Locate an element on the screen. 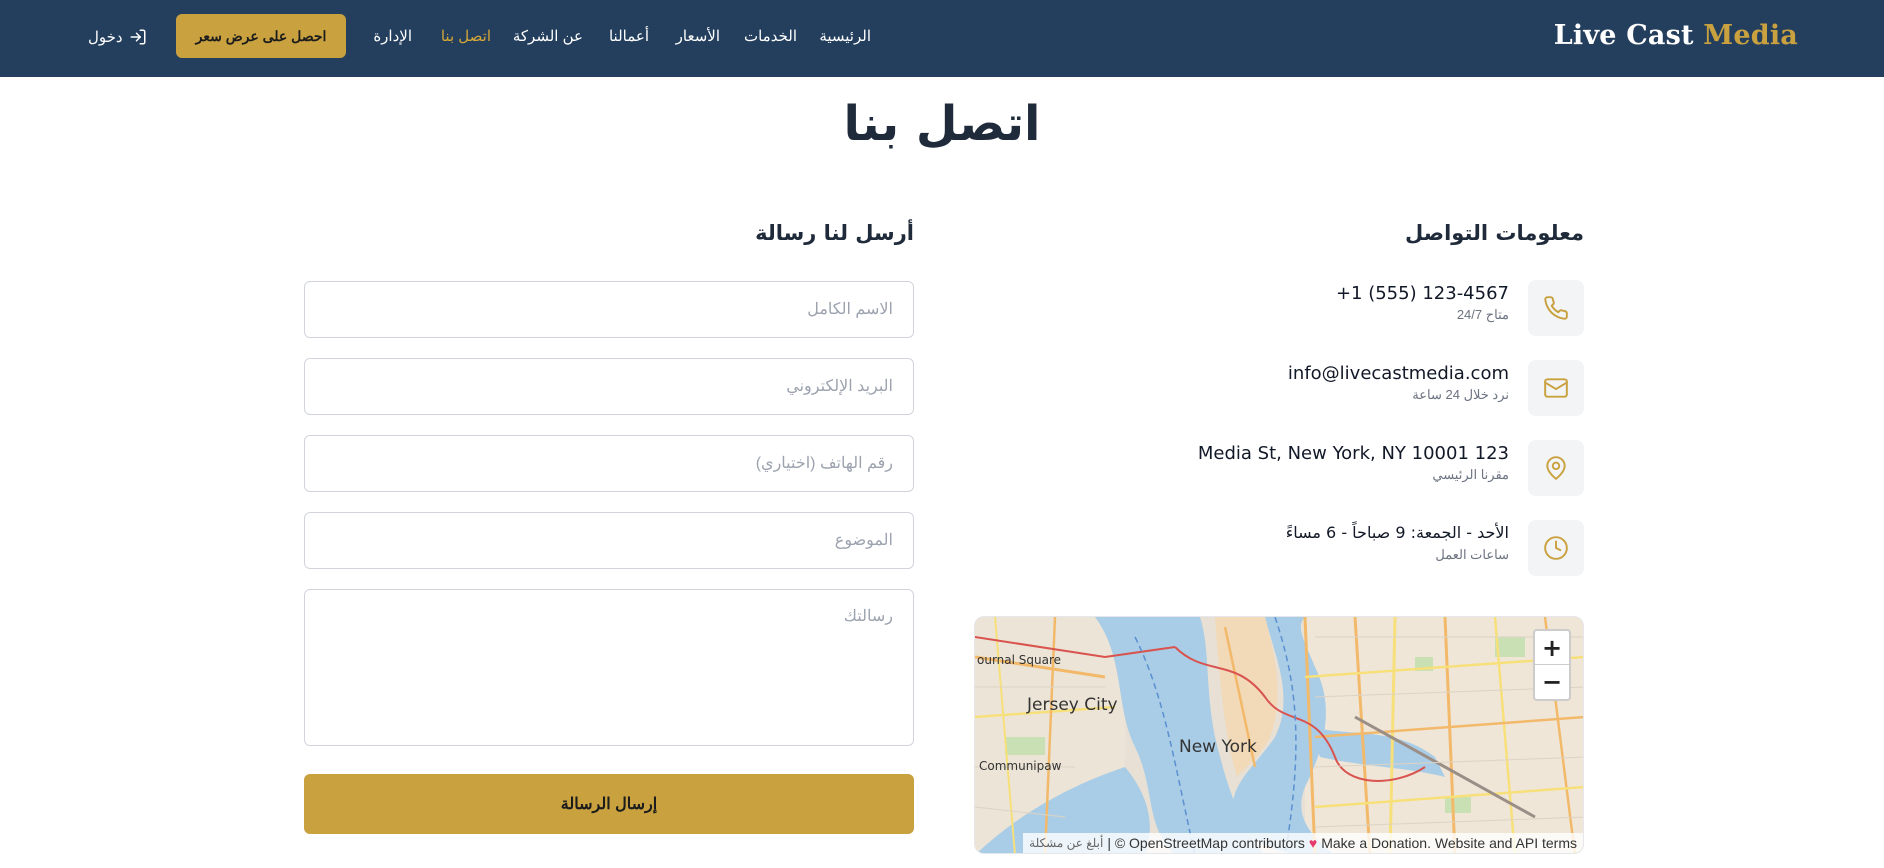  zoom-in-button: + is located at coordinates (1552, 648).